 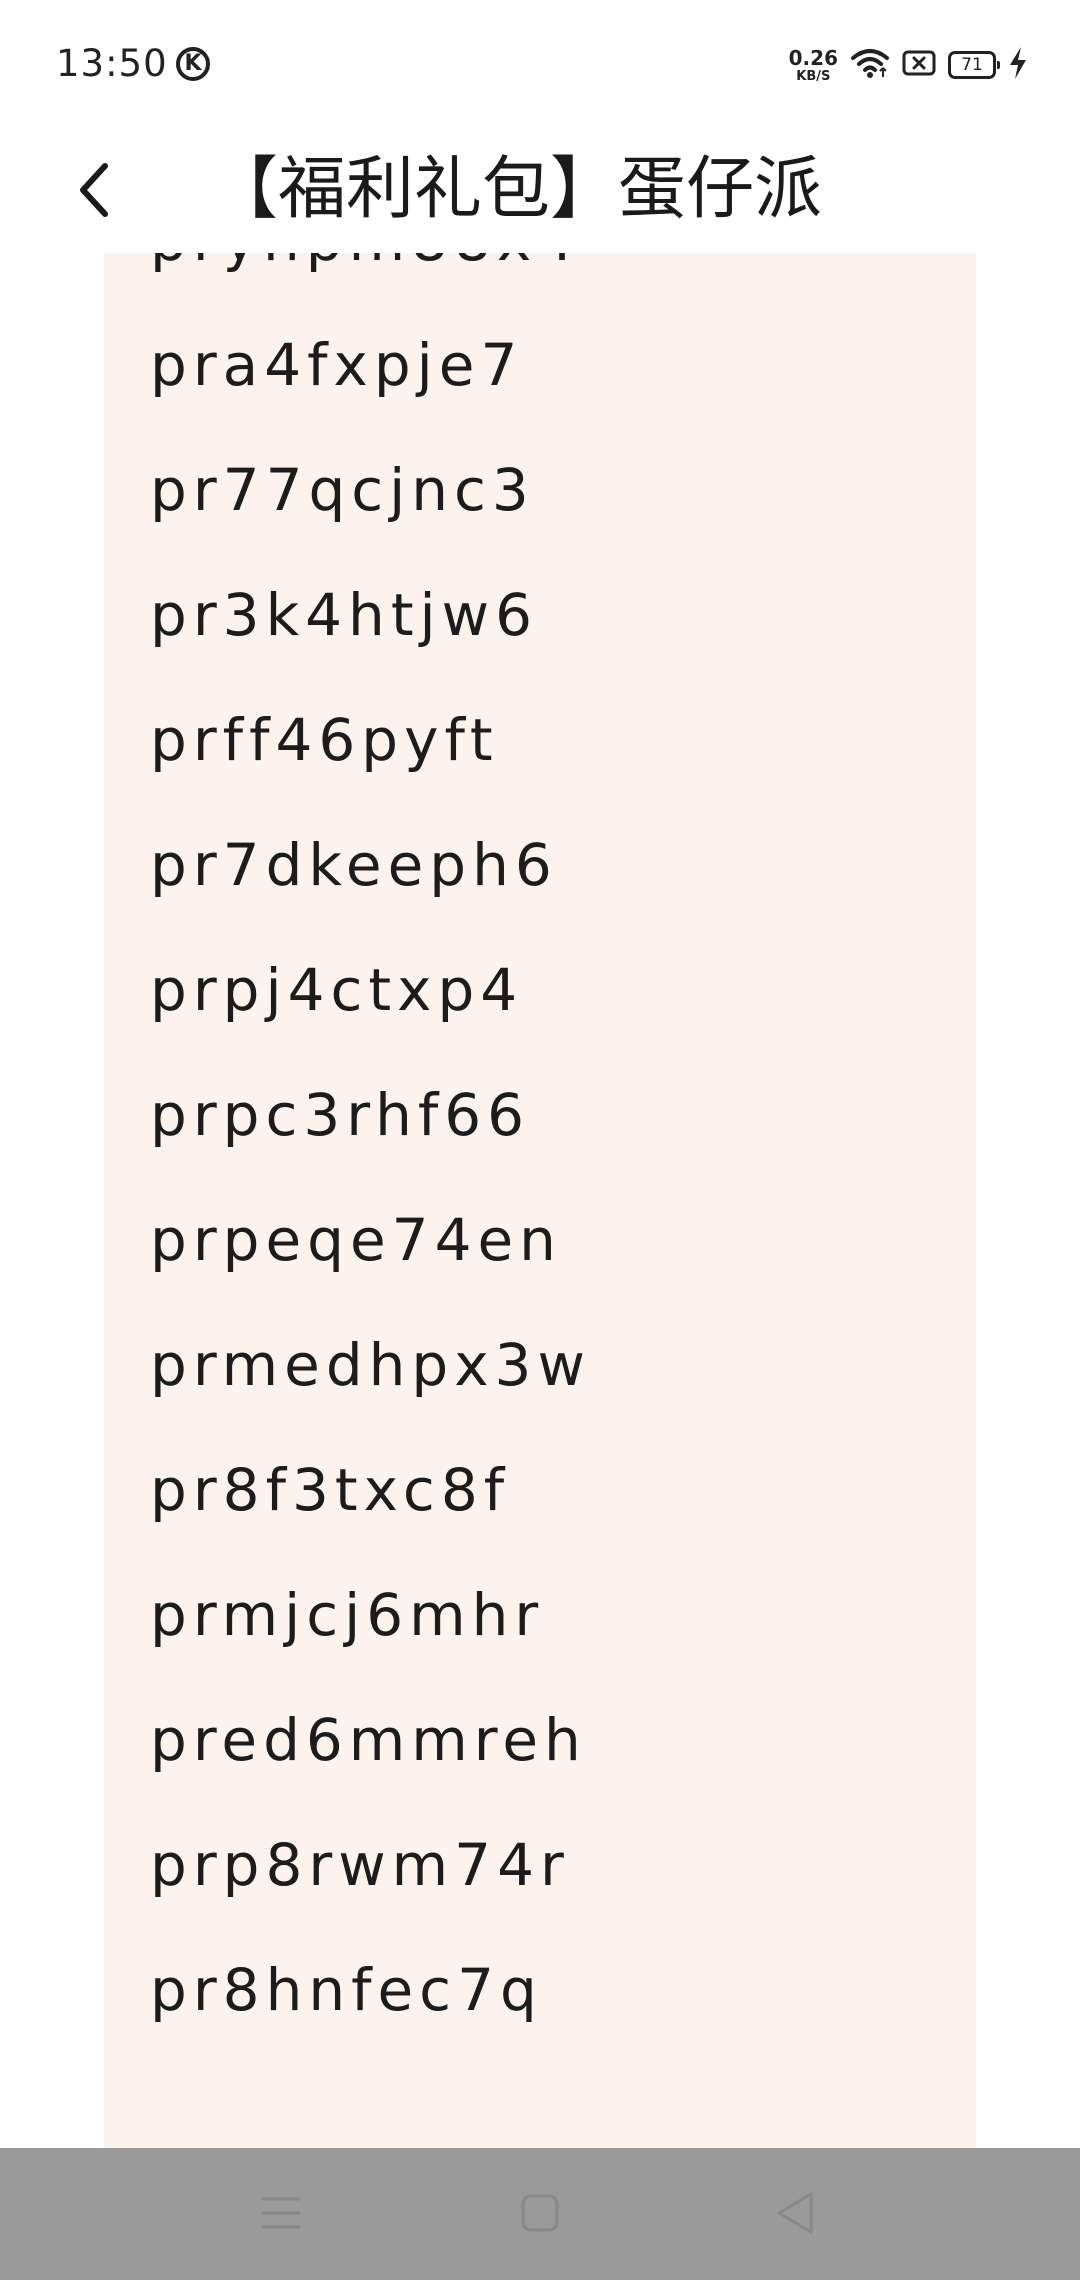 I want to click on gift-code-item: prmjcj6mhr, so click(x=370, y=1615).